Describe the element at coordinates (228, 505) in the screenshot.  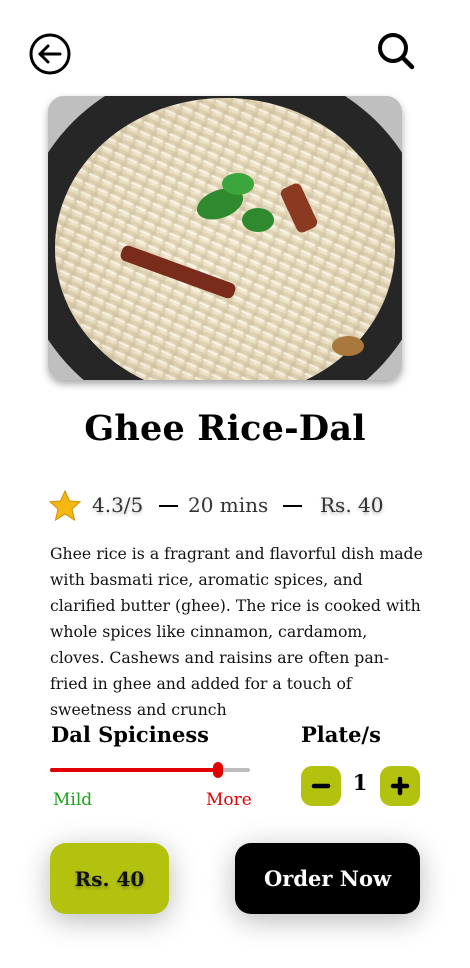
I see `cook-time: 20 mins` at that location.